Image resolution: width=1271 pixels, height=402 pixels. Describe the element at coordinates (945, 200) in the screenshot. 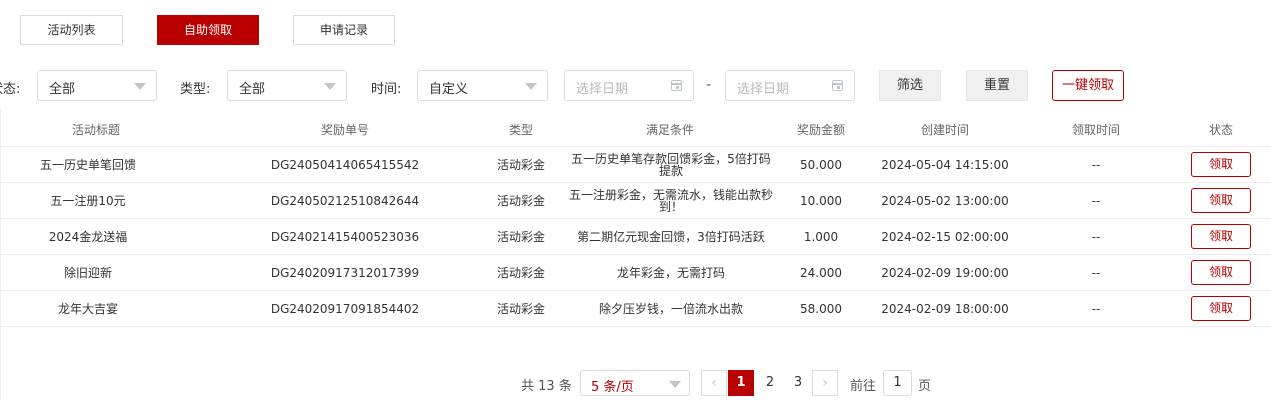

I see `cell-created: 2024-05-02 13:00:00` at that location.